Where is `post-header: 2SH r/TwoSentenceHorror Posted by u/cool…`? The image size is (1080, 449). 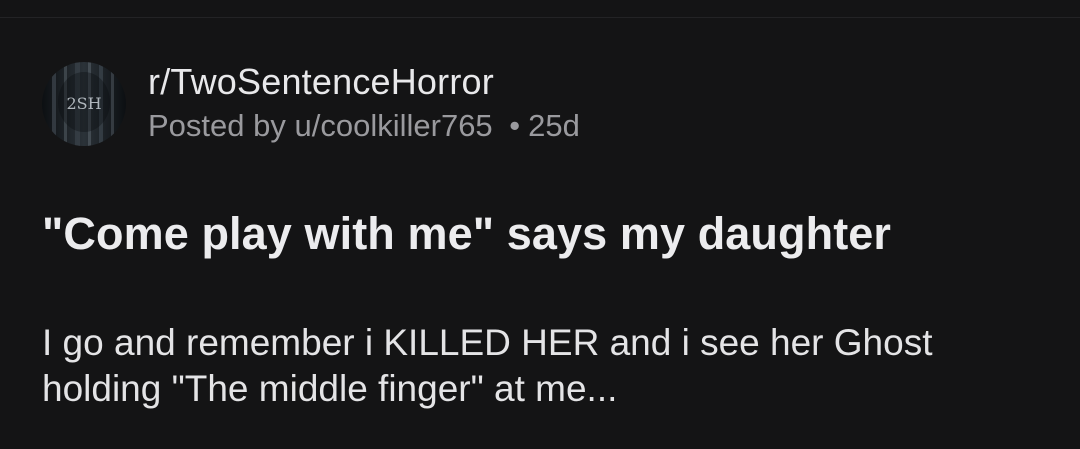 post-header: 2SH r/TwoSentenceHorror Posted by u/cool… is located at coordinates (311, 104).